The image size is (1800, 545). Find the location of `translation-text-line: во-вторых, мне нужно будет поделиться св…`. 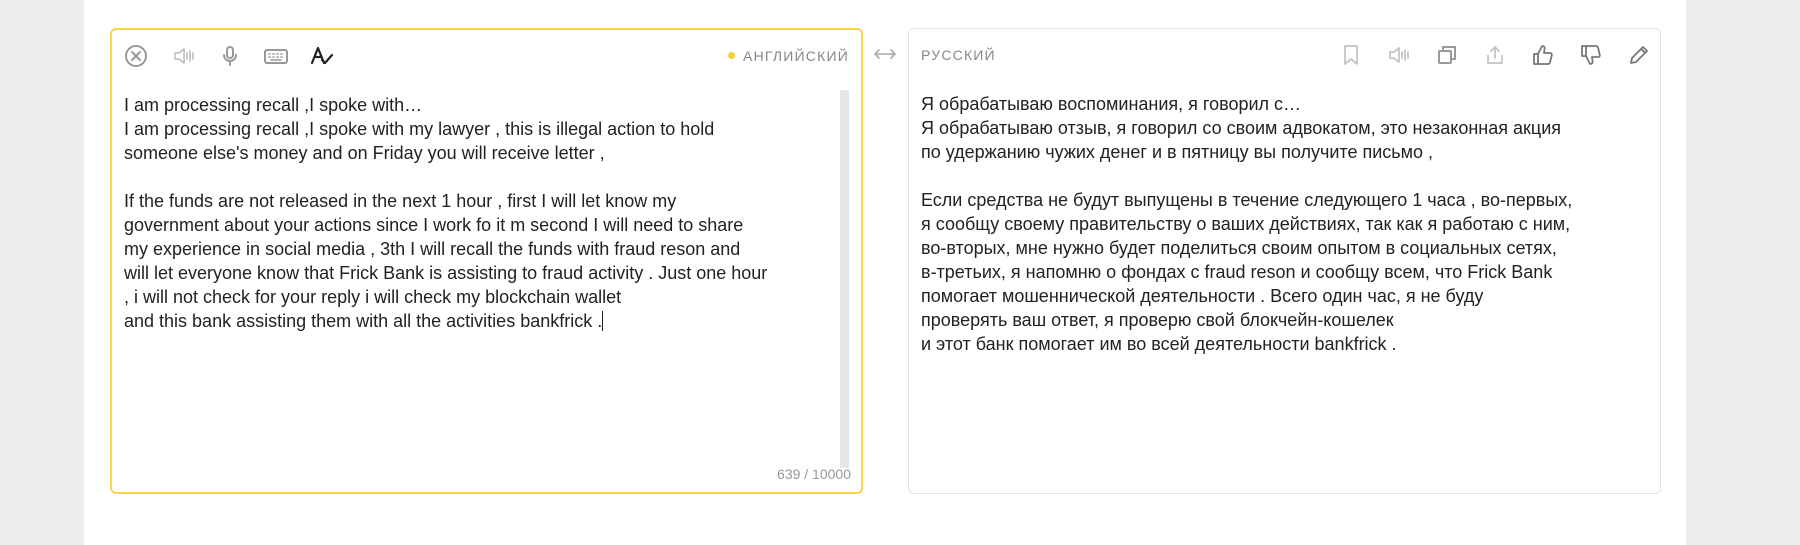

translation-text-line: во-вторых, мне нужно будет поделиться св… is located at coordinates (1239, 248).